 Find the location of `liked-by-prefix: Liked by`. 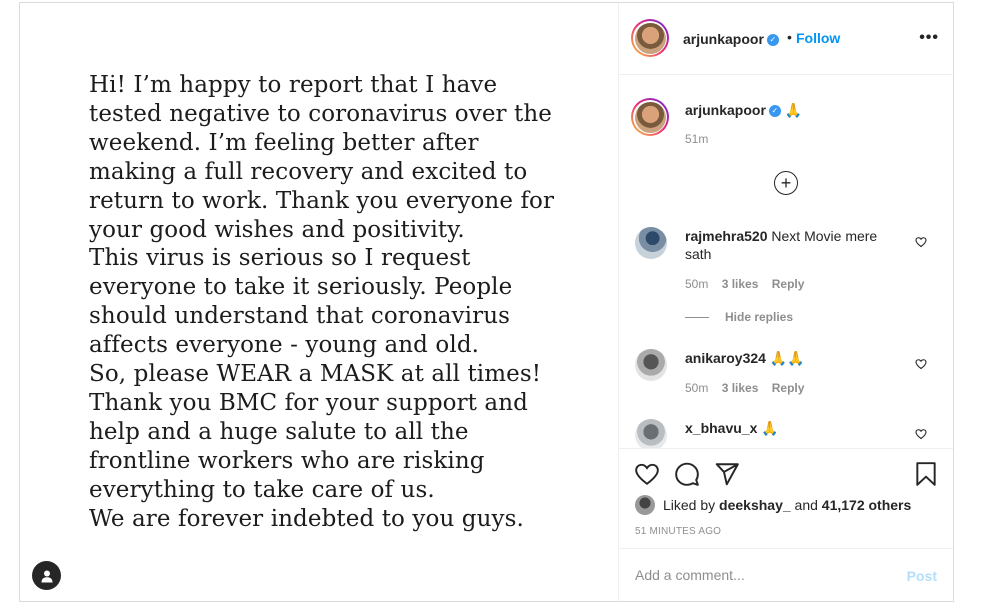

liked-by-prefix: Liked by is located at coordinates (689, 505).